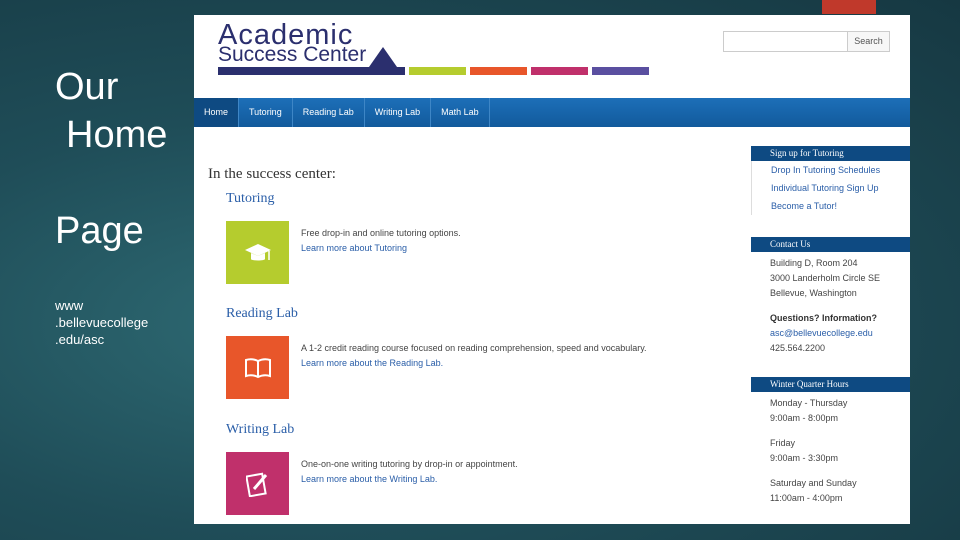 This screenshot has width=960, height=540. What do you see at coordinates (272, 174) in the screenshot?
I see `section-heading: In the success center:` at bounding box center [272, 174].